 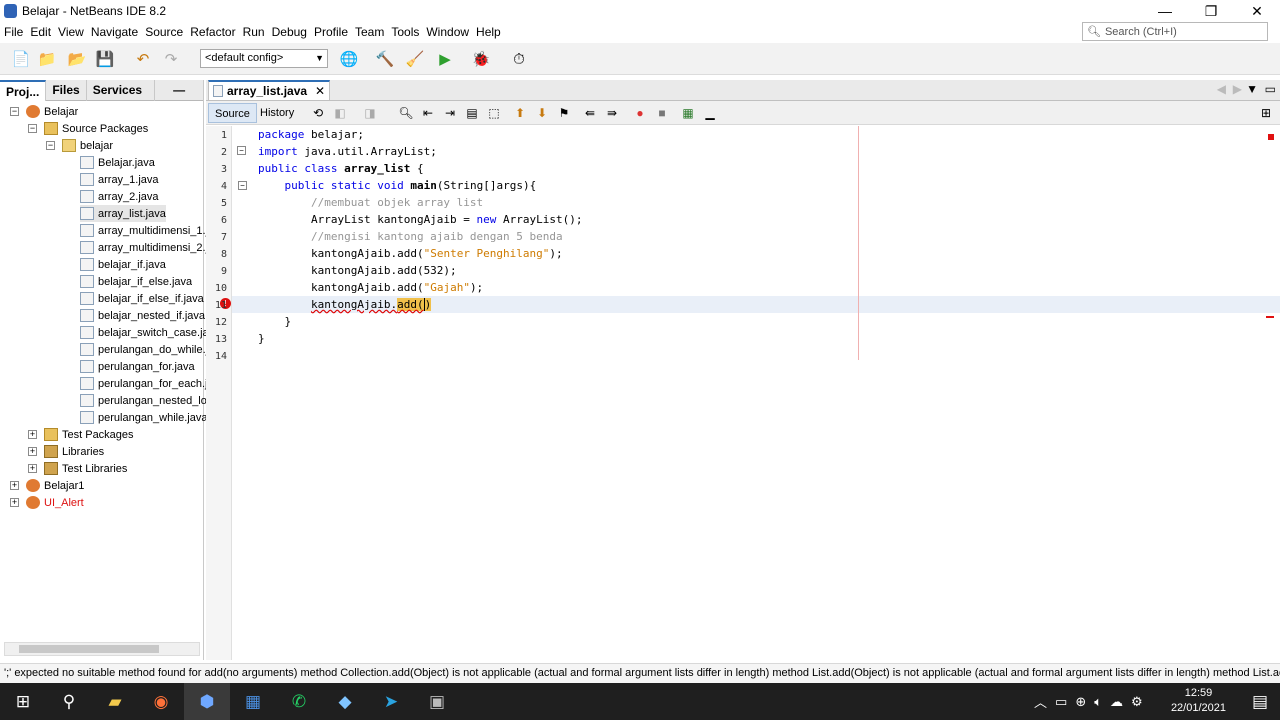 What do you see at coordinates (55, 485) in the screenshot?
I see `tree-item: Belajar1` at bounding box center [55, 485].